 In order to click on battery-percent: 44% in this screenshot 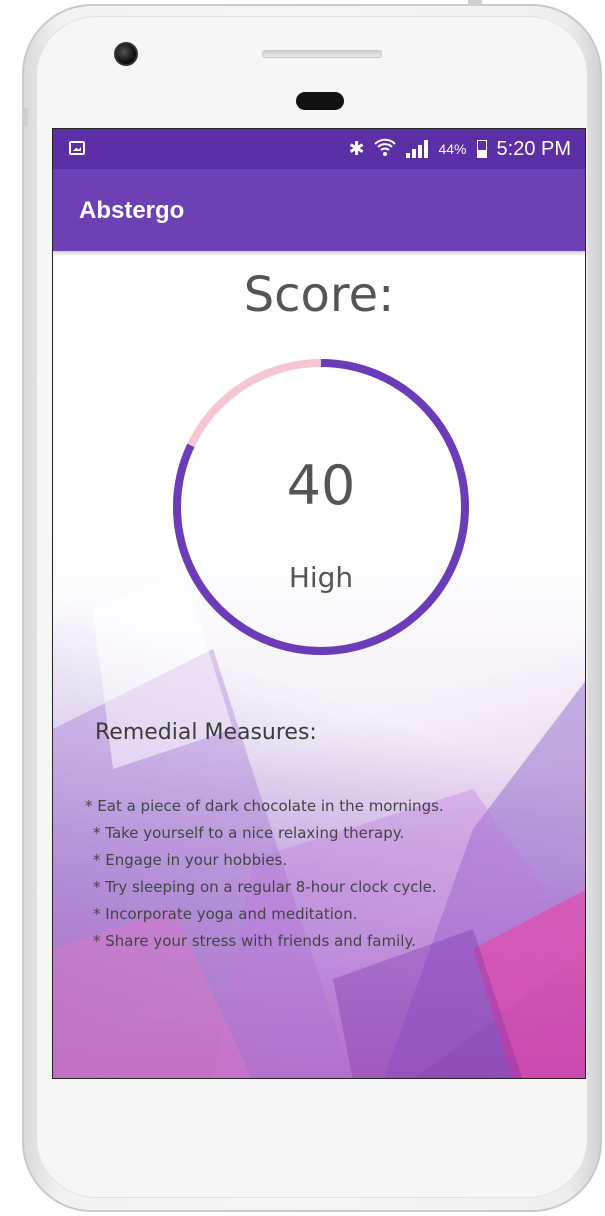, I will do `click(452, 149)`.